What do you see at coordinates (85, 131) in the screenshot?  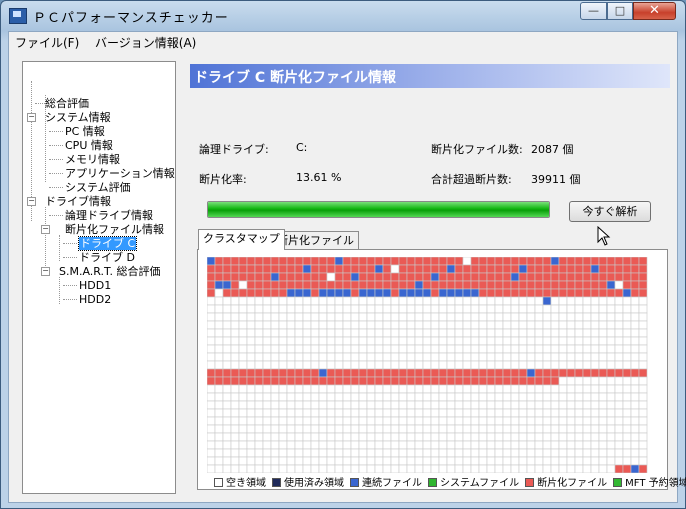 I see `tree-item-pc-info: PC 情報` at bounding box center [85, 131].